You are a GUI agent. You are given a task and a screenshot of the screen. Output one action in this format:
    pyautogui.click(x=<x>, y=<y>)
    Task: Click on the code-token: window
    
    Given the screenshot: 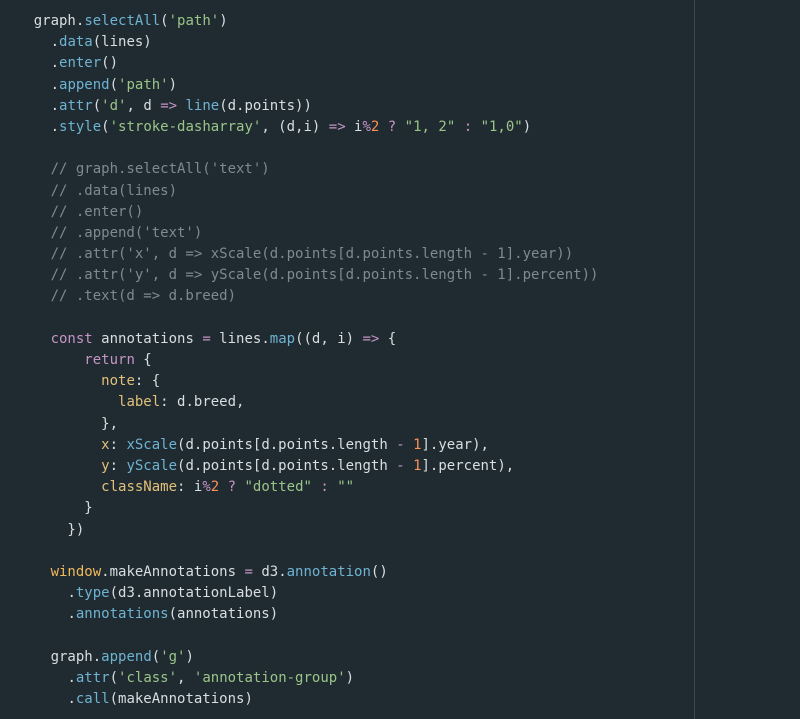 What is the action you would take?
    pyautogui.click(x=76, y=571)
    